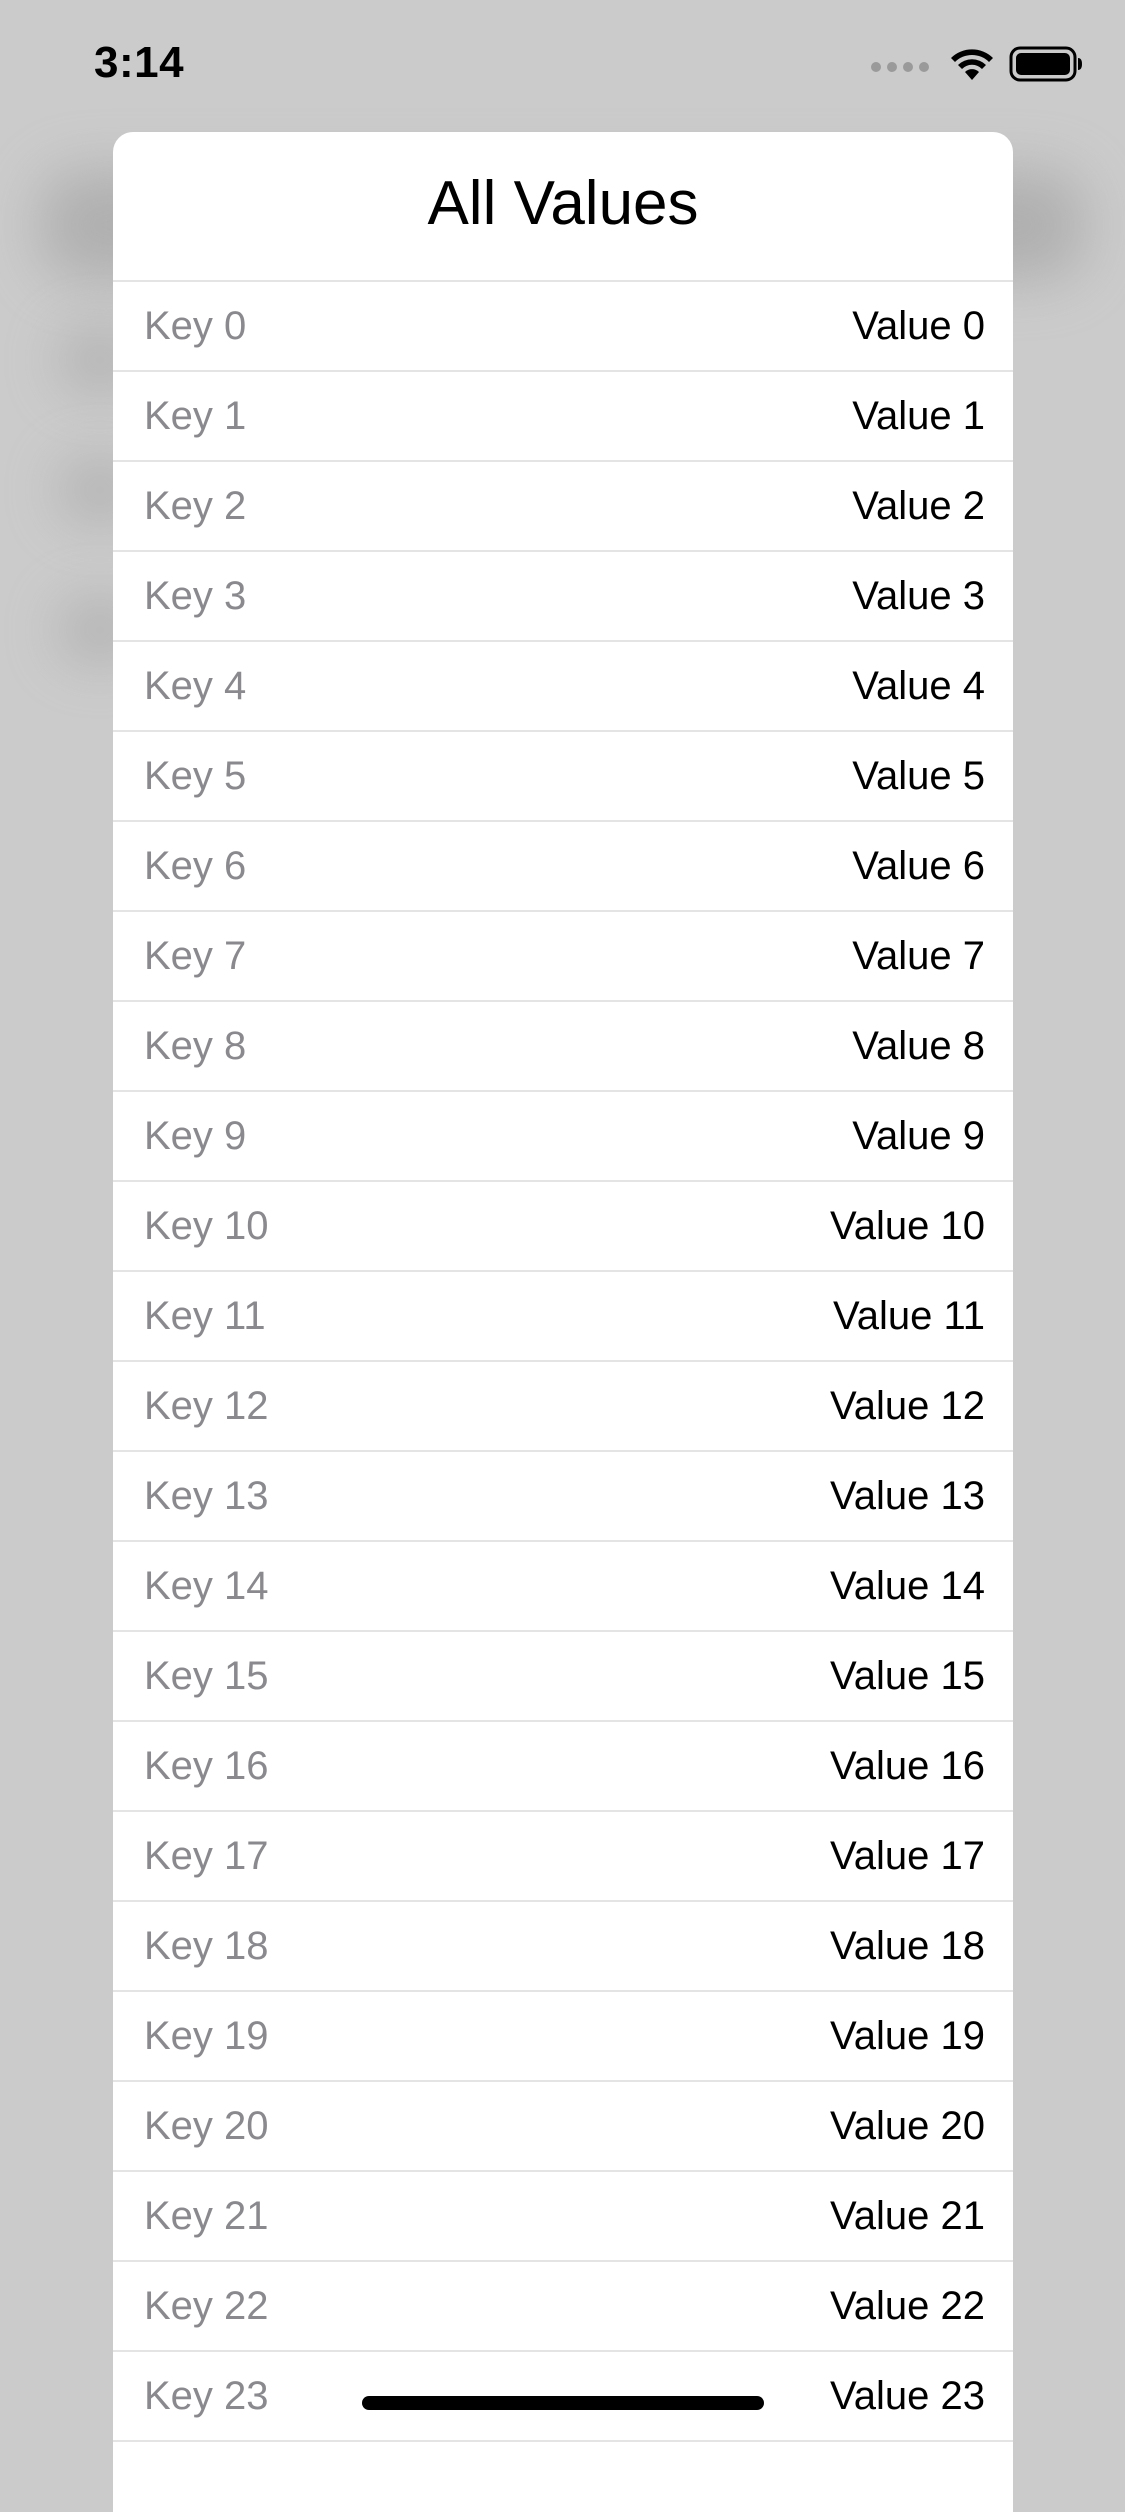 This screenshot has width=1125, height=2512. What do you see at coordinates (907, 1405) in the screenshot?
I see `row-value-label: Value 12` at bounding box center [907, 1405].